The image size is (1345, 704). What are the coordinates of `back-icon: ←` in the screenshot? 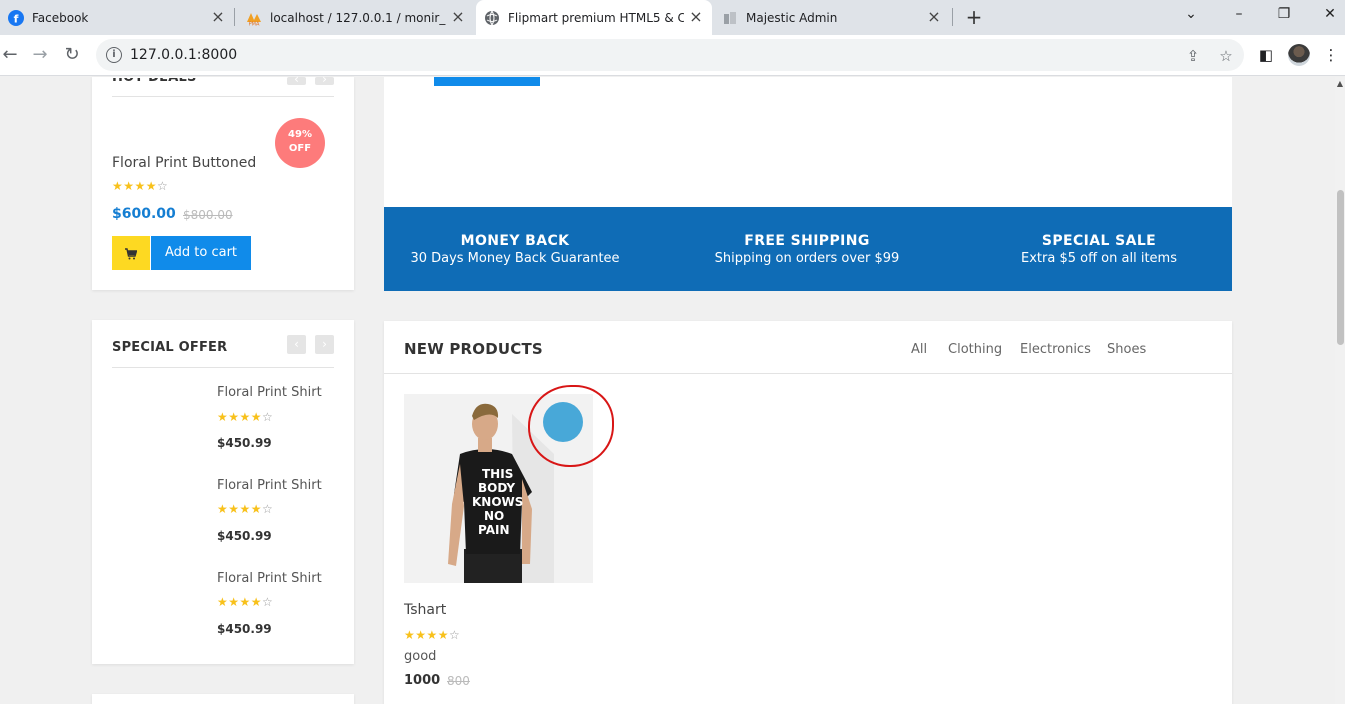 It's located at (11, 55).